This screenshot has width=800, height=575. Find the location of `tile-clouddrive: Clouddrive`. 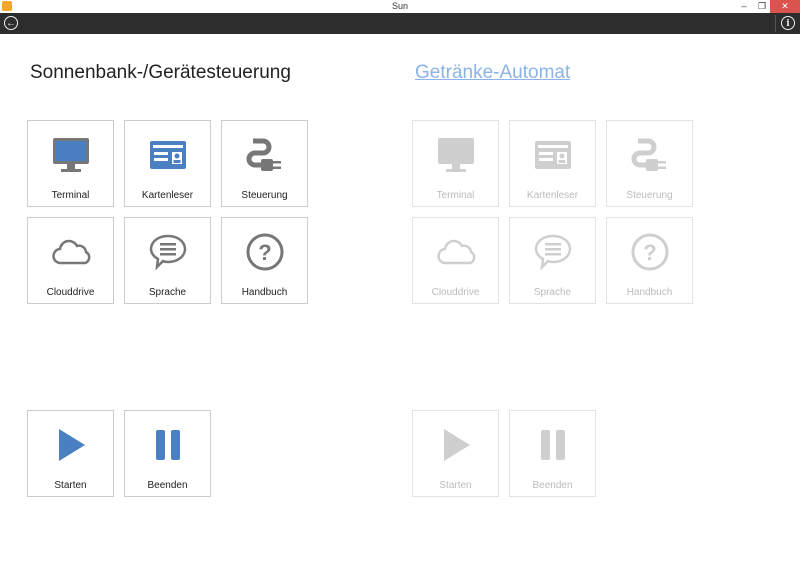

tile-clouddrive: Clouddrive is located at coordinates (70, 260).